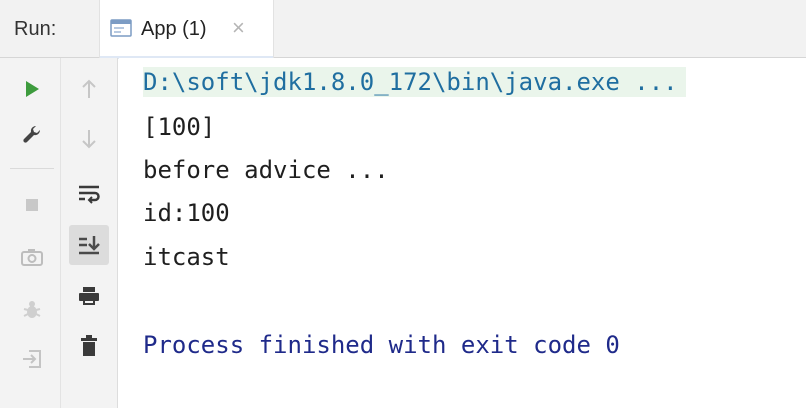 This screenshot has width=806, height=408. Describe the element at coordinates (32, 134) in the screenshot. I see `wrench-icon` at that location.